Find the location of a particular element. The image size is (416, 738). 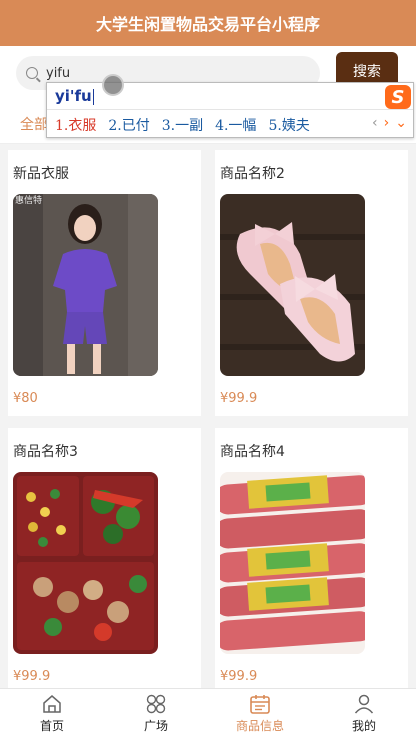

tab-mine: 我的 is located at coordinates (364, 713).